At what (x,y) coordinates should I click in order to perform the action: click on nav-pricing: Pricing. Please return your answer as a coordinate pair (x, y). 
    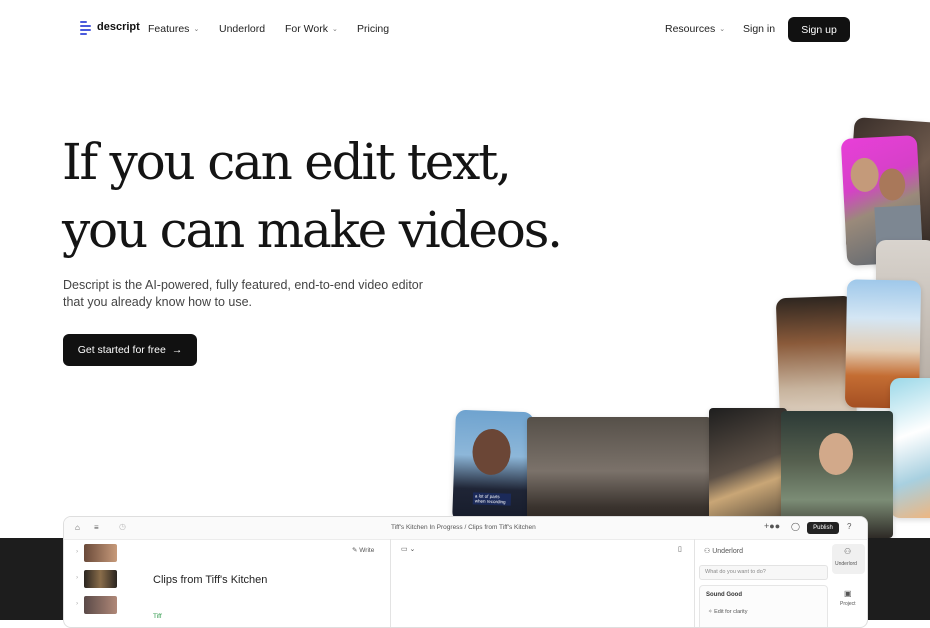
    Looking at the image, I should click on (373, 29).